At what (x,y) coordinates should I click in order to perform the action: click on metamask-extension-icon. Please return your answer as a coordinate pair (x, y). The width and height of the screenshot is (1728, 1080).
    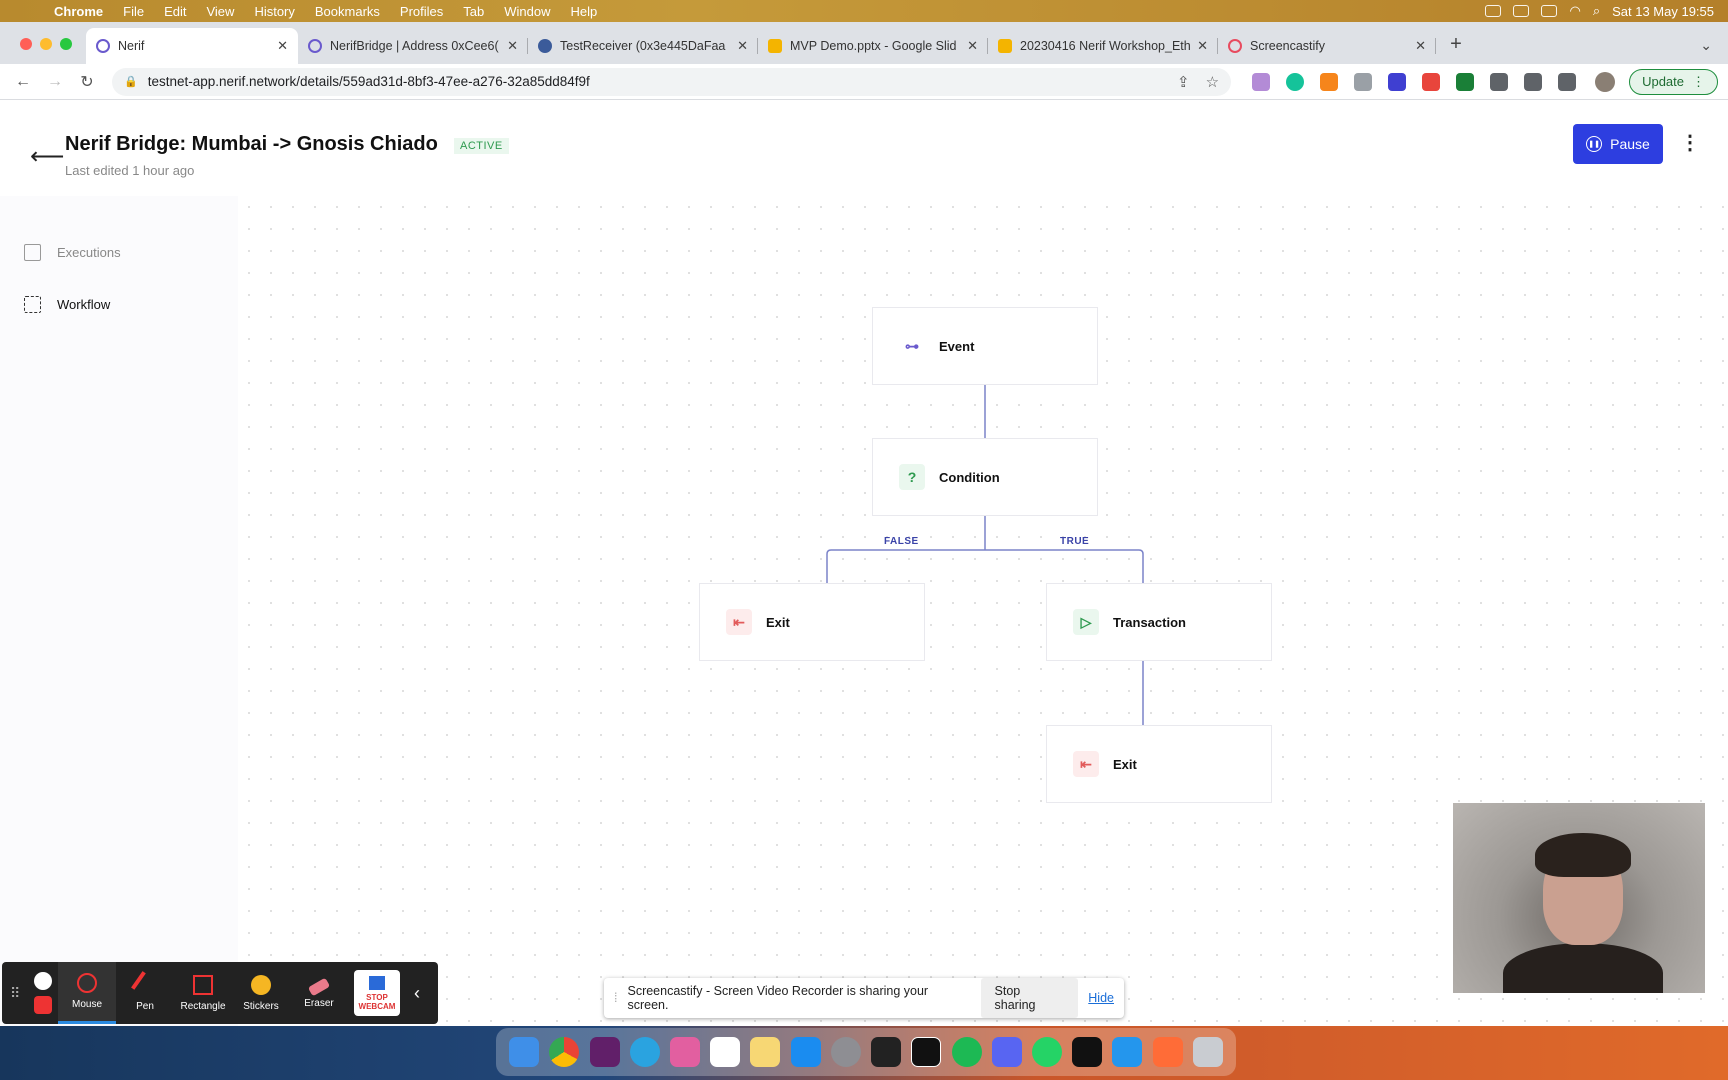
    Looking at the image, I should click on (1329, 81).